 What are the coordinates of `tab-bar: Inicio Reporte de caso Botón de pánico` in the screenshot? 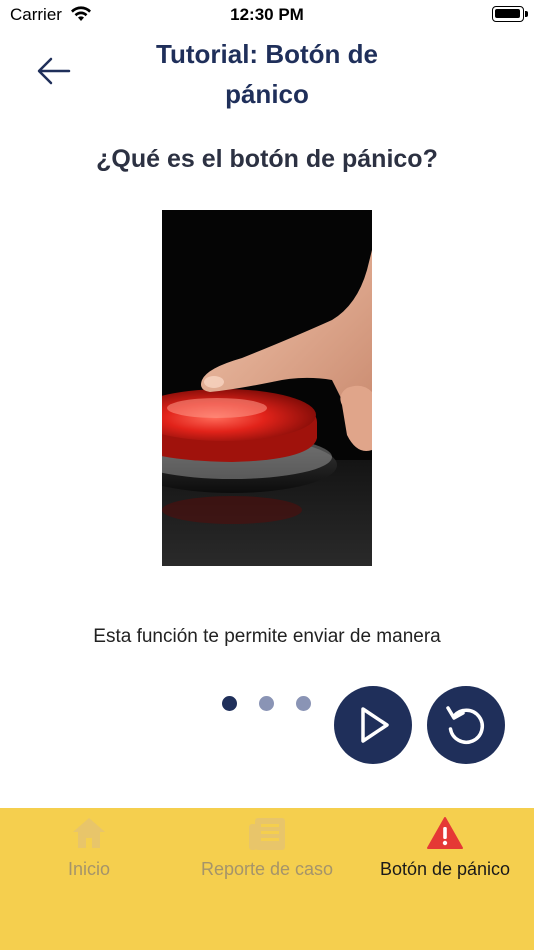 It's located at (267, 879).